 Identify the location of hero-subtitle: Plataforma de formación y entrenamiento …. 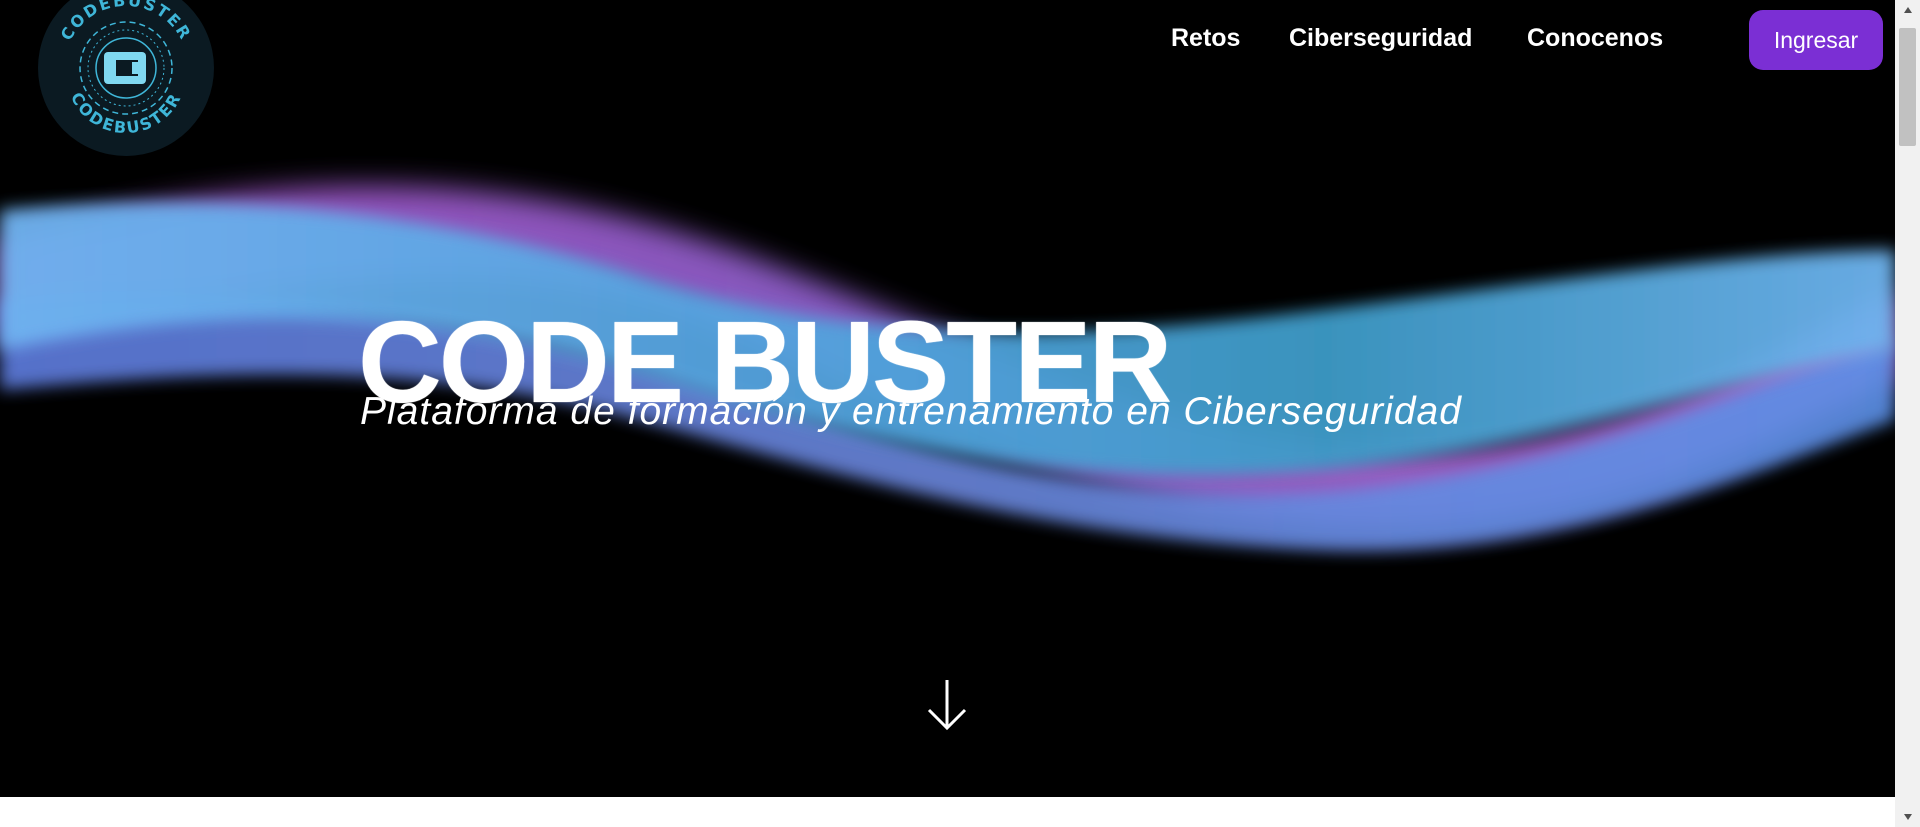
(911, 411).